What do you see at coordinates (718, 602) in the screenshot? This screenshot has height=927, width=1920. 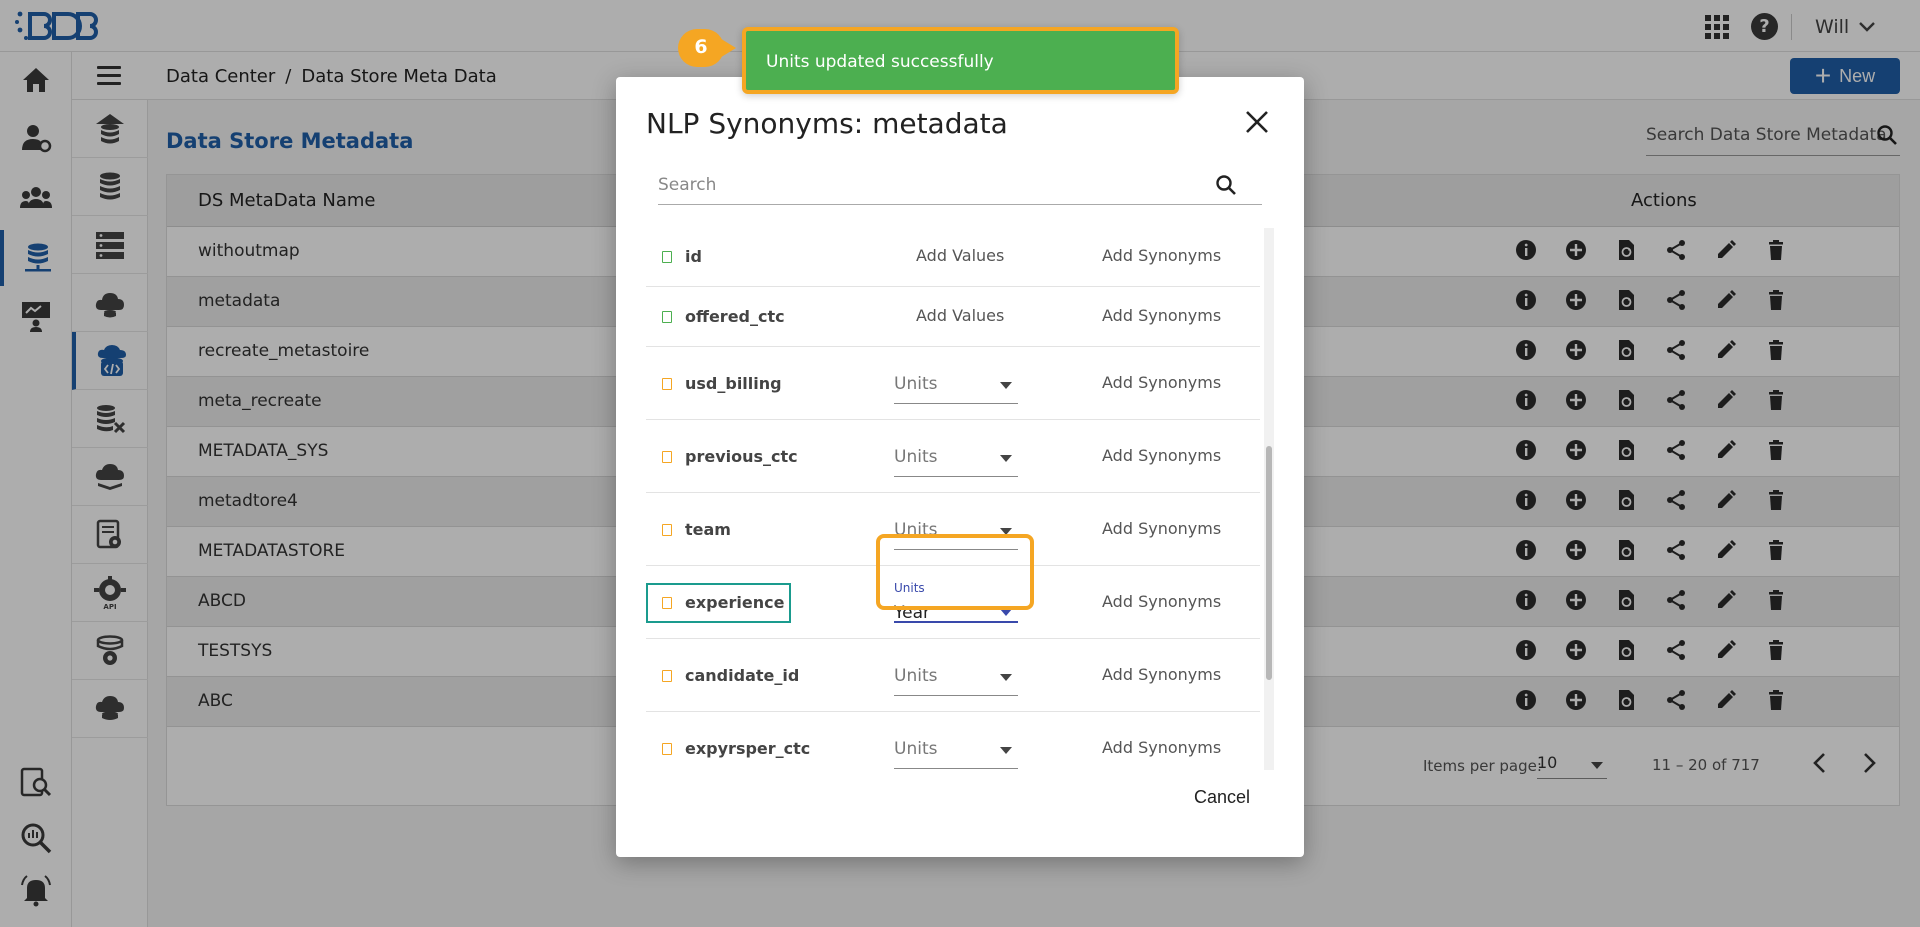 I see `selected-field-highlight` at bounding box center [718, 602].